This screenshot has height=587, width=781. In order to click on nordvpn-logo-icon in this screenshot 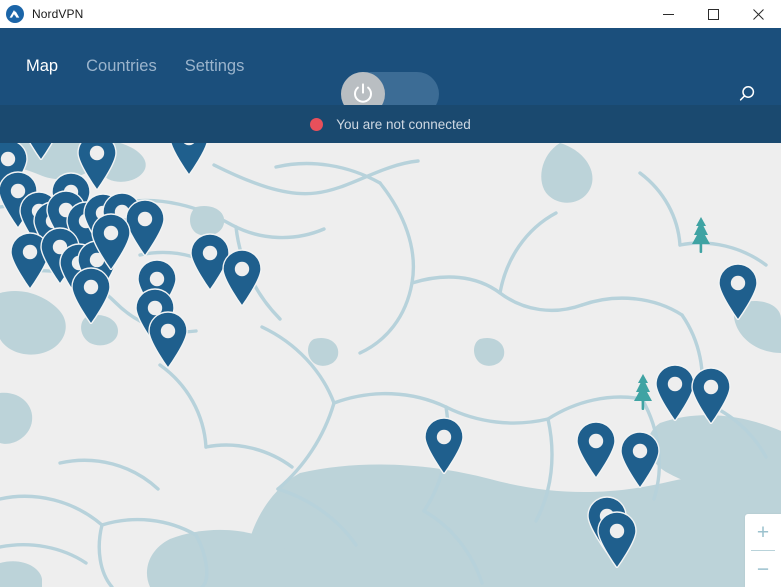, I will do `click(15, 14)`.